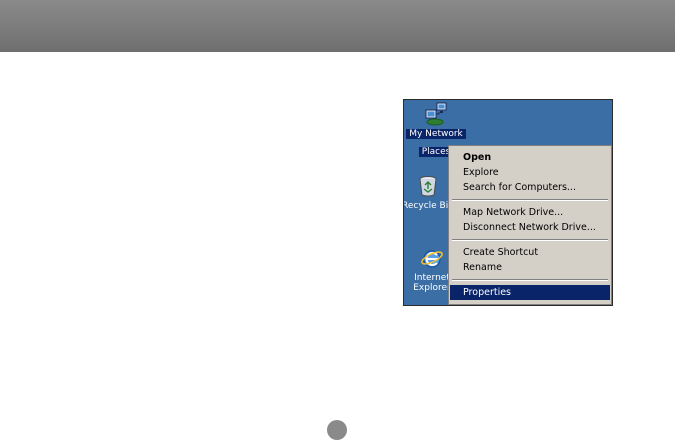 The width and height of the screenshot is (675, 444). Describe the element at coordinates (530, 157) in the screenshot. I see `menu-item-open: Open` at that location.